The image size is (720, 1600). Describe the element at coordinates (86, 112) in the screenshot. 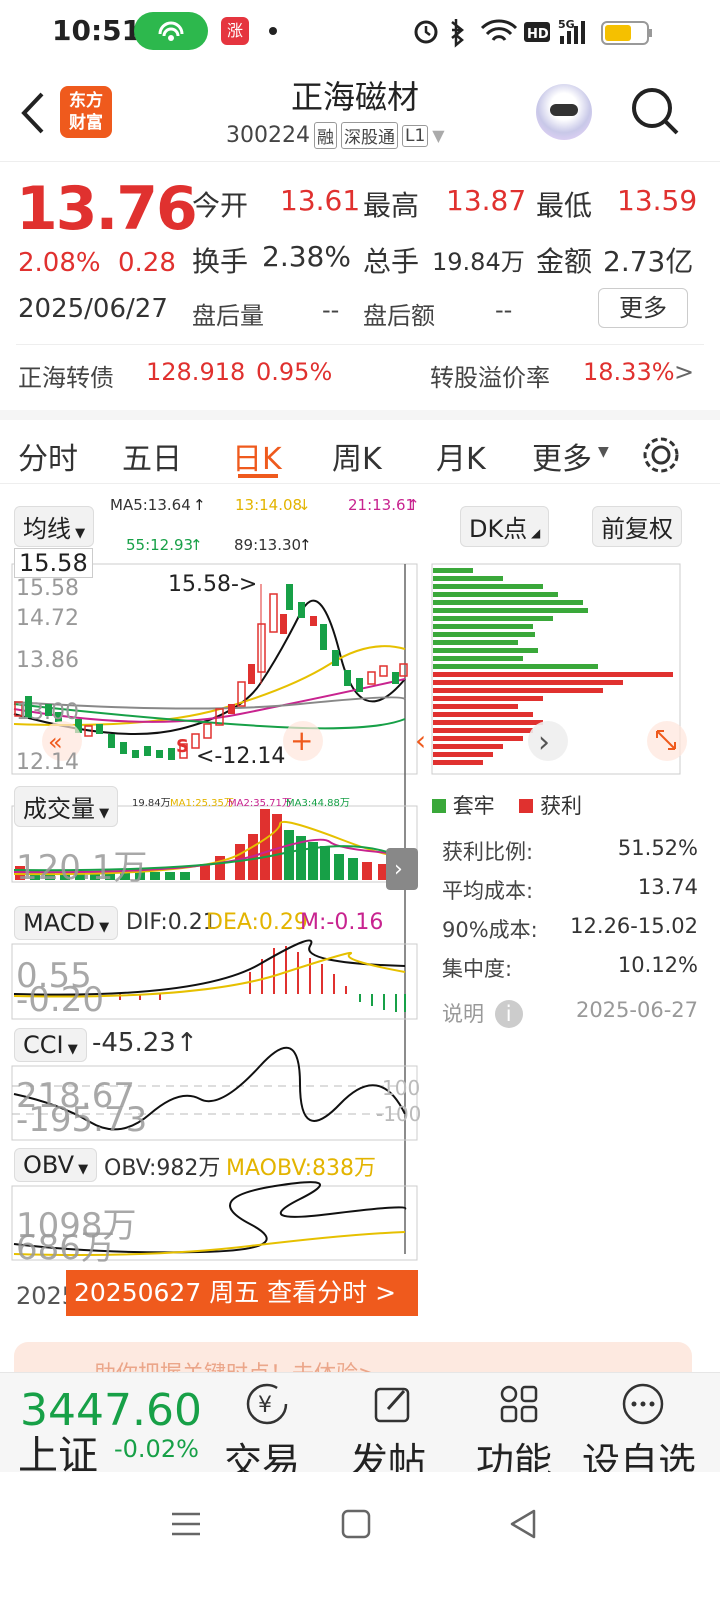

I see `eastmoney-logo: 东方 财富` at that location.